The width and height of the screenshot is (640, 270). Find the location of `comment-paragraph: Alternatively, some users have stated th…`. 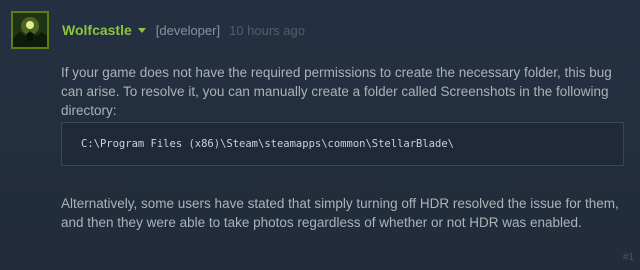

comment-paragraph: Alternatively, some users have stated th… is located at coordinates (340, 213).